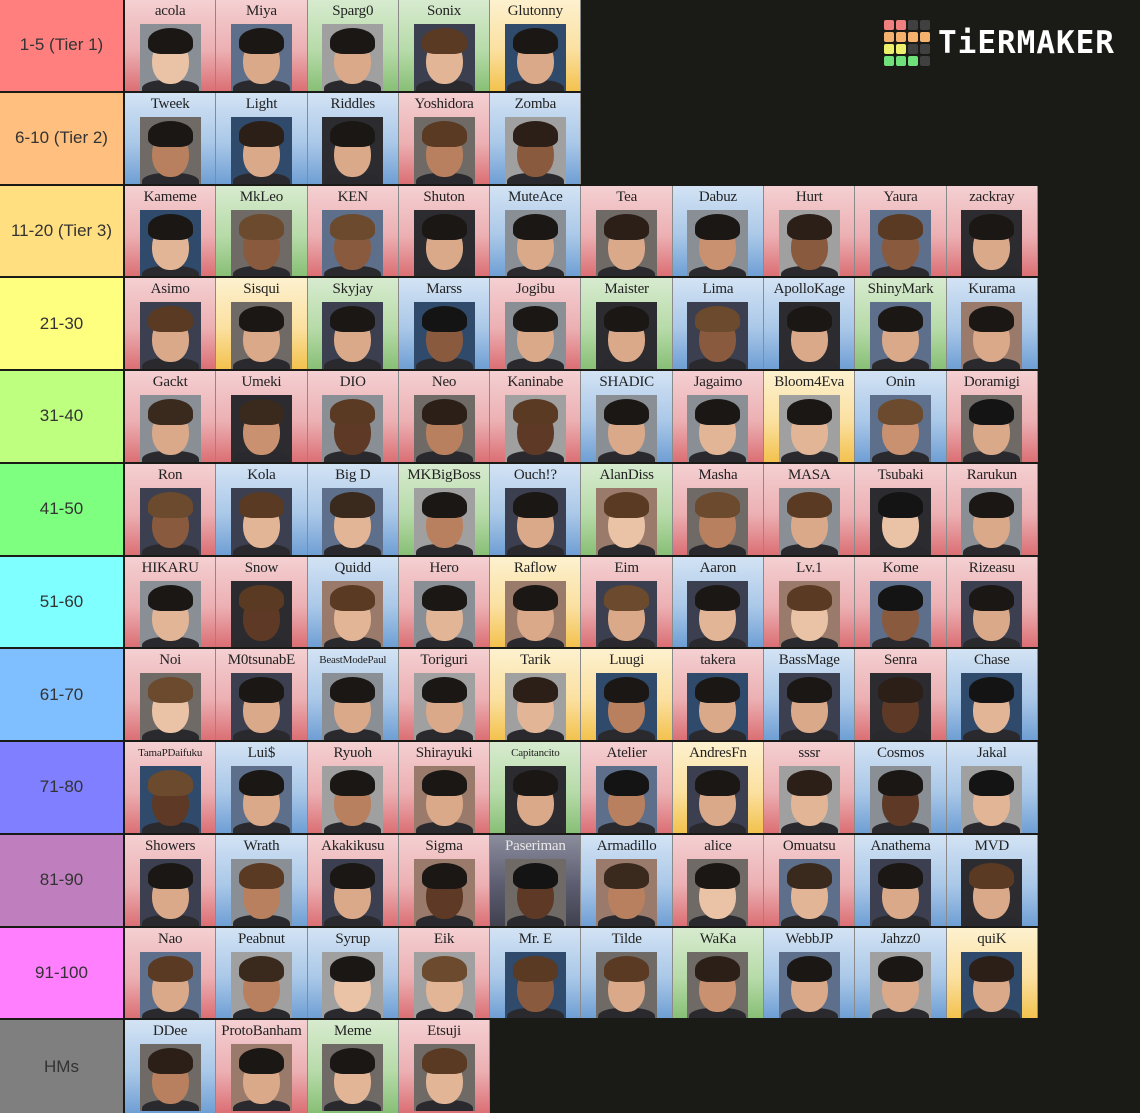  I want to click on player-card: Hero, so click(444, 602).